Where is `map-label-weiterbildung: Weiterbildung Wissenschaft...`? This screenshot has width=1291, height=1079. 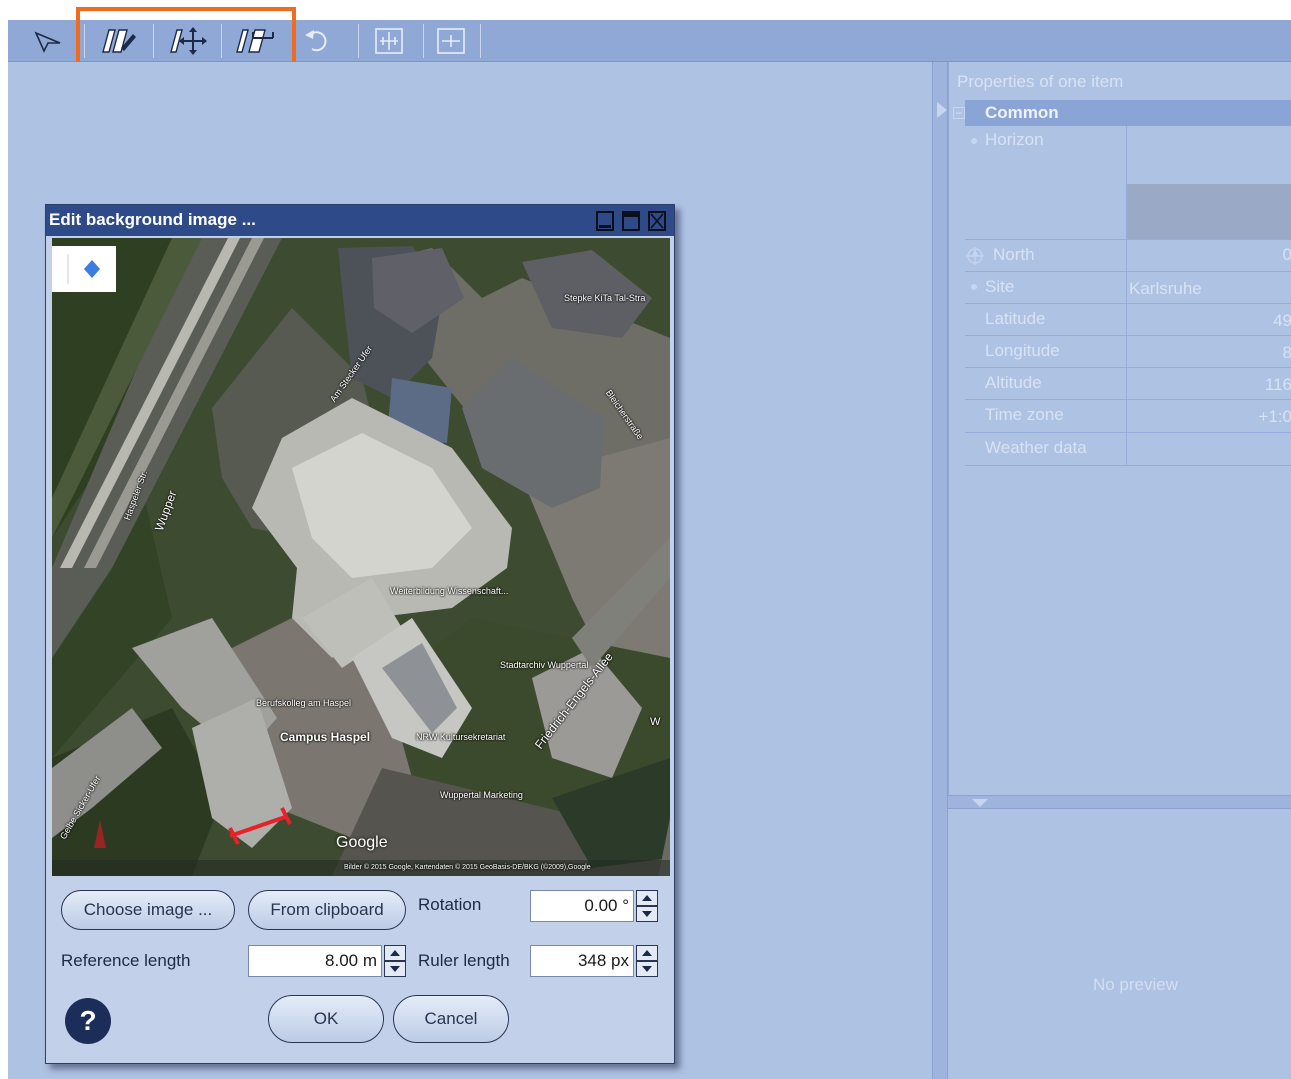 map-label-weiterbildung: Weiterbildung Wissenschaft... is located at coordinates (449, 591).